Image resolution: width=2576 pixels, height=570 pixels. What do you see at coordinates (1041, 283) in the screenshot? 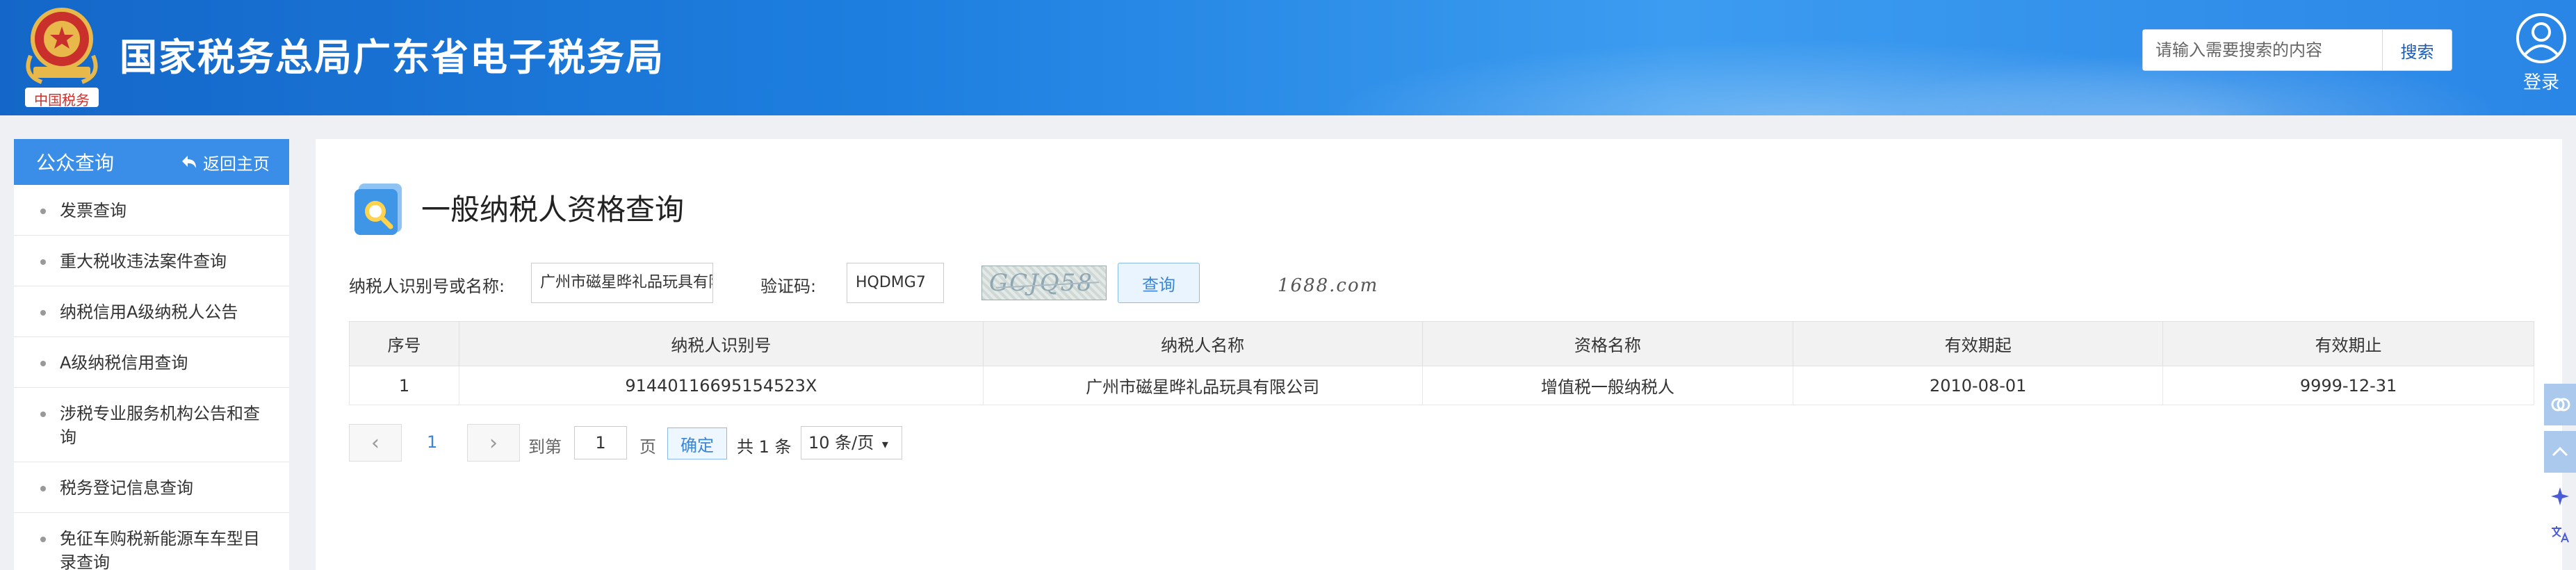
I see `captcha-image-text: GCJQ58` at bounding box center [1041, 283].